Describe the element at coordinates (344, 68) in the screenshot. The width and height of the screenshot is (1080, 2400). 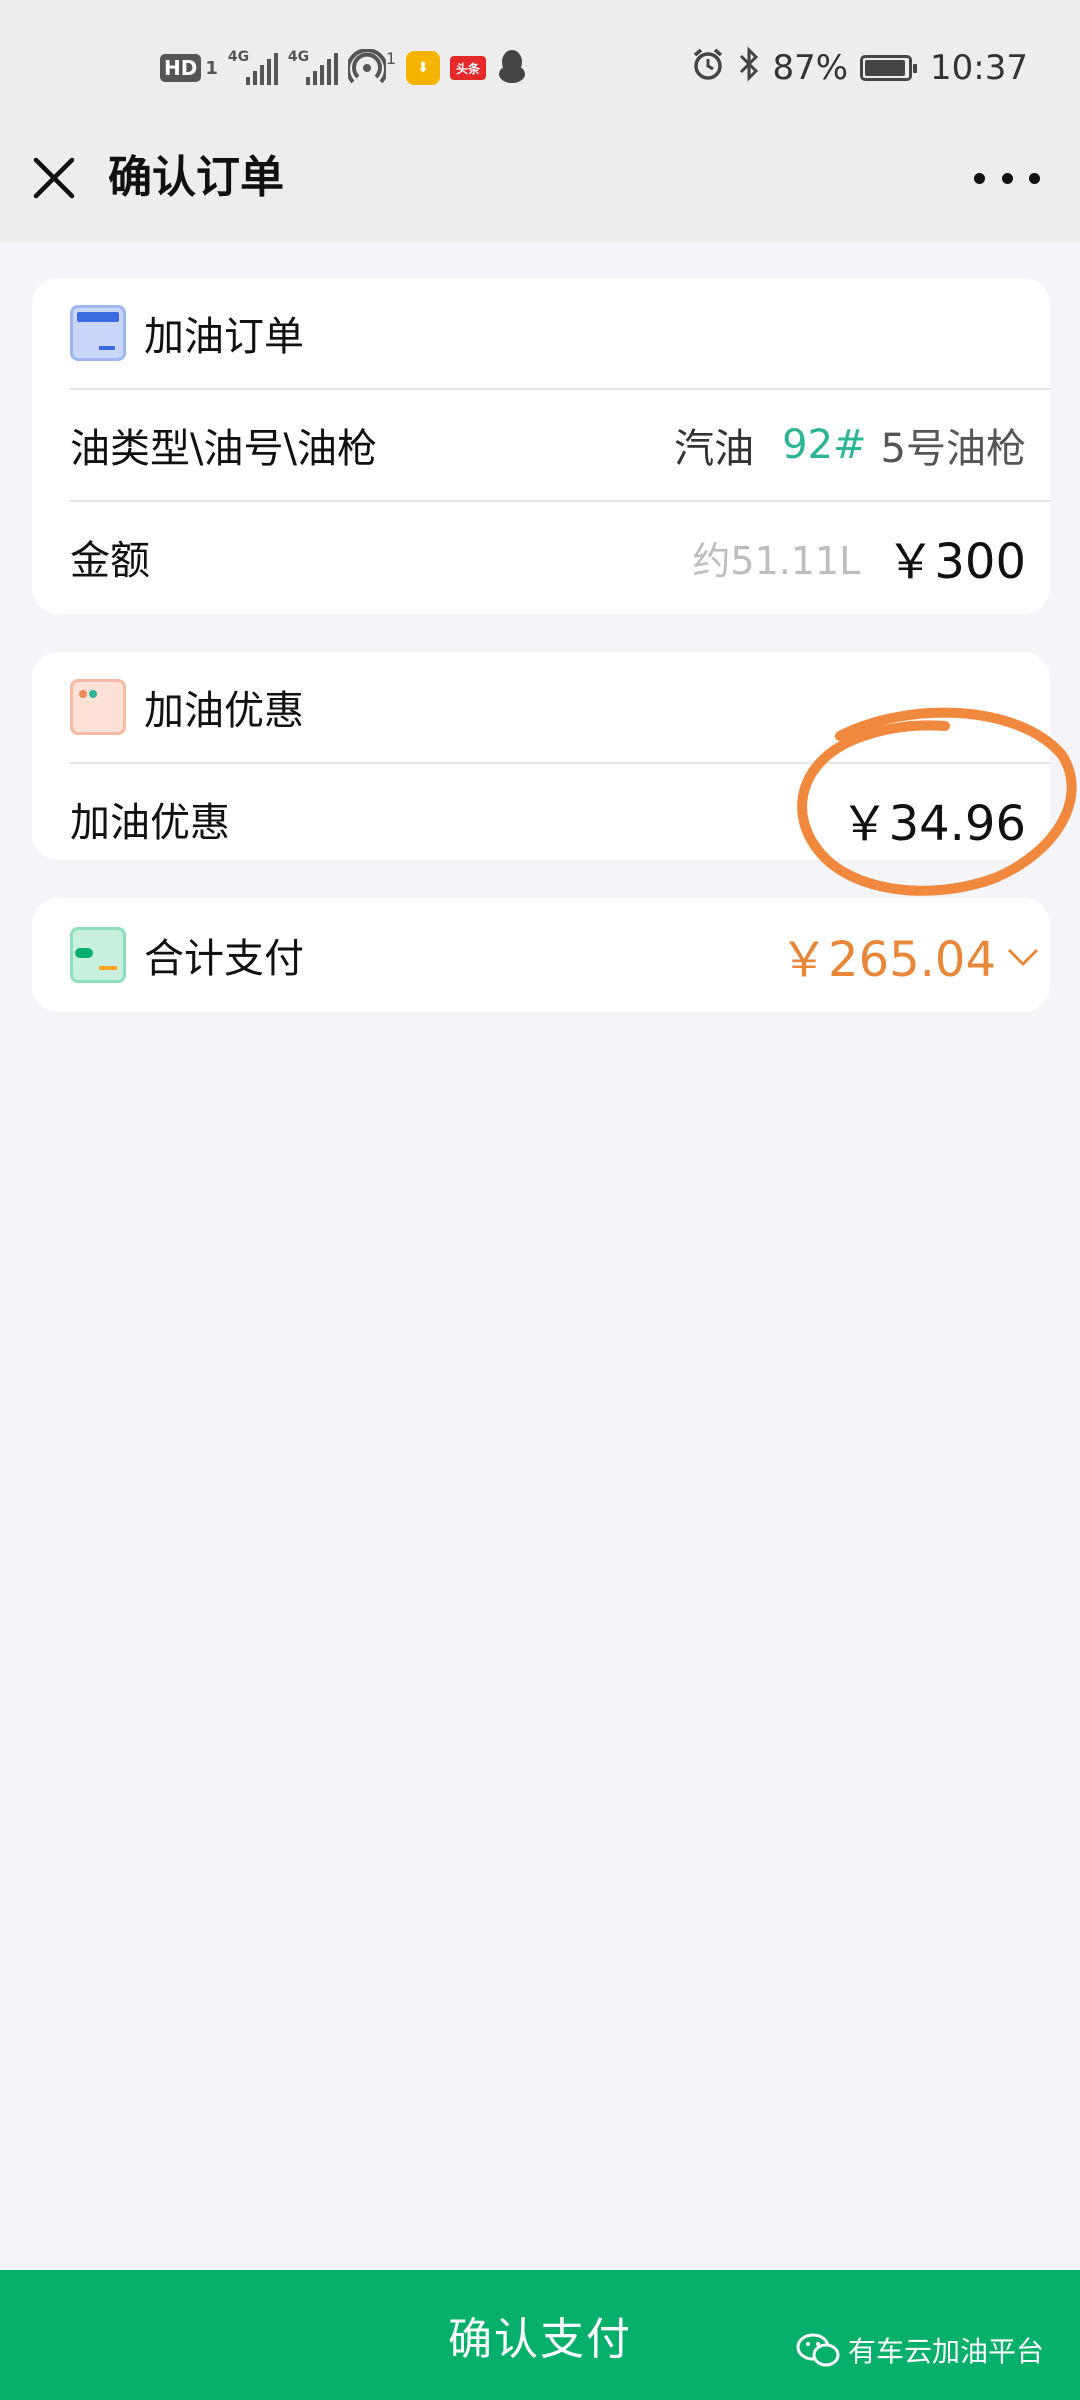
I see `status-icons-left: HD 1 4G 4G 1 ⬇ 头条` at that location.